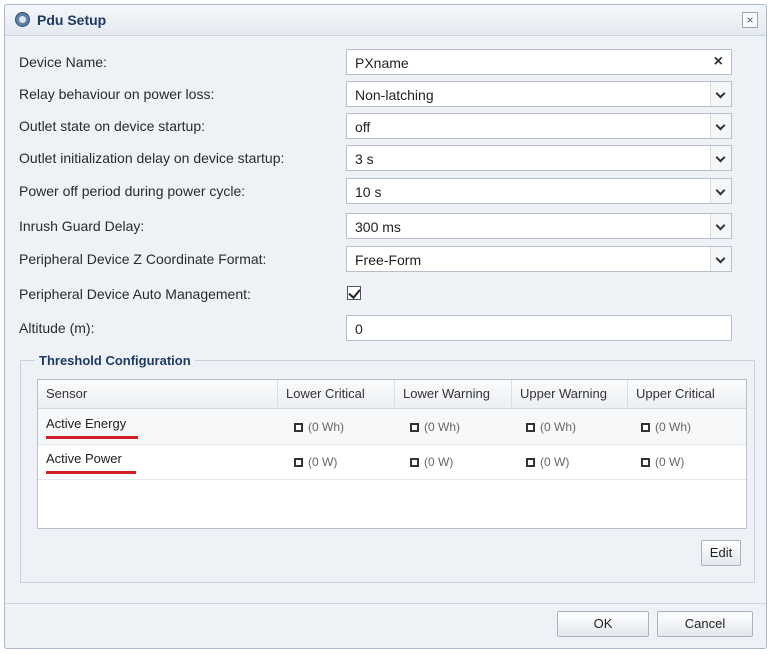 This screenshot has height=654, width=773. I want to click on altitude-row: Altitude (m): 0, so click(385, 329).